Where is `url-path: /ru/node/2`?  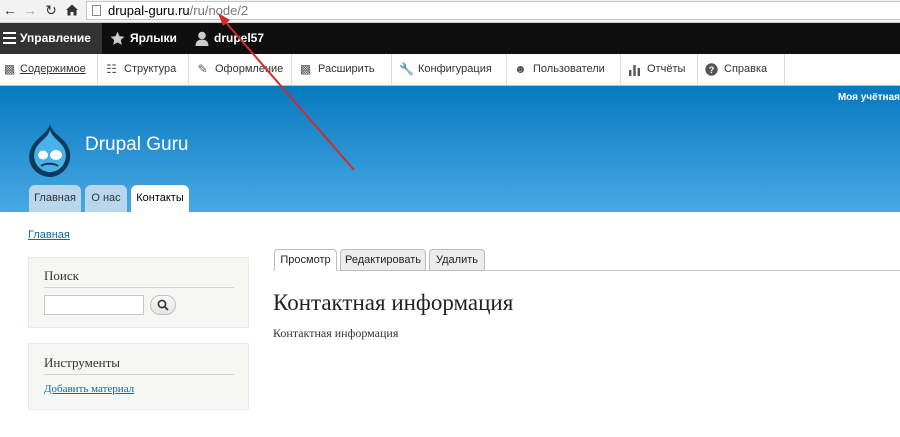 url-path: /ru/node/2 is located at coordinates (219, 10).